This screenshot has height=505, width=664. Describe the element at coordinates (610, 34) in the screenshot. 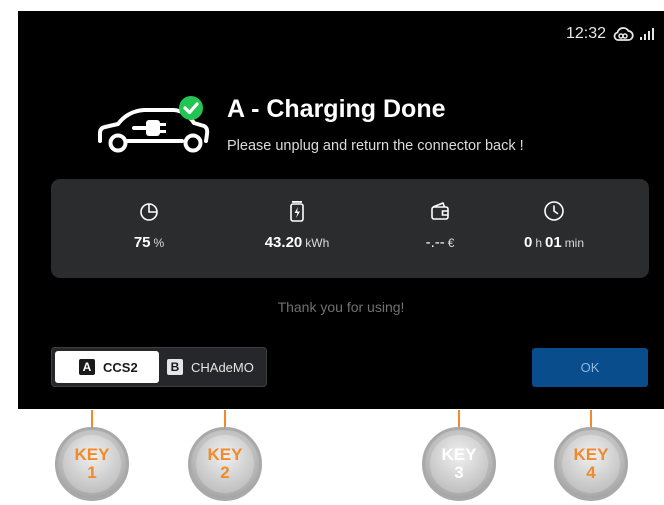

I see `status-bar: 12:32` at that location.